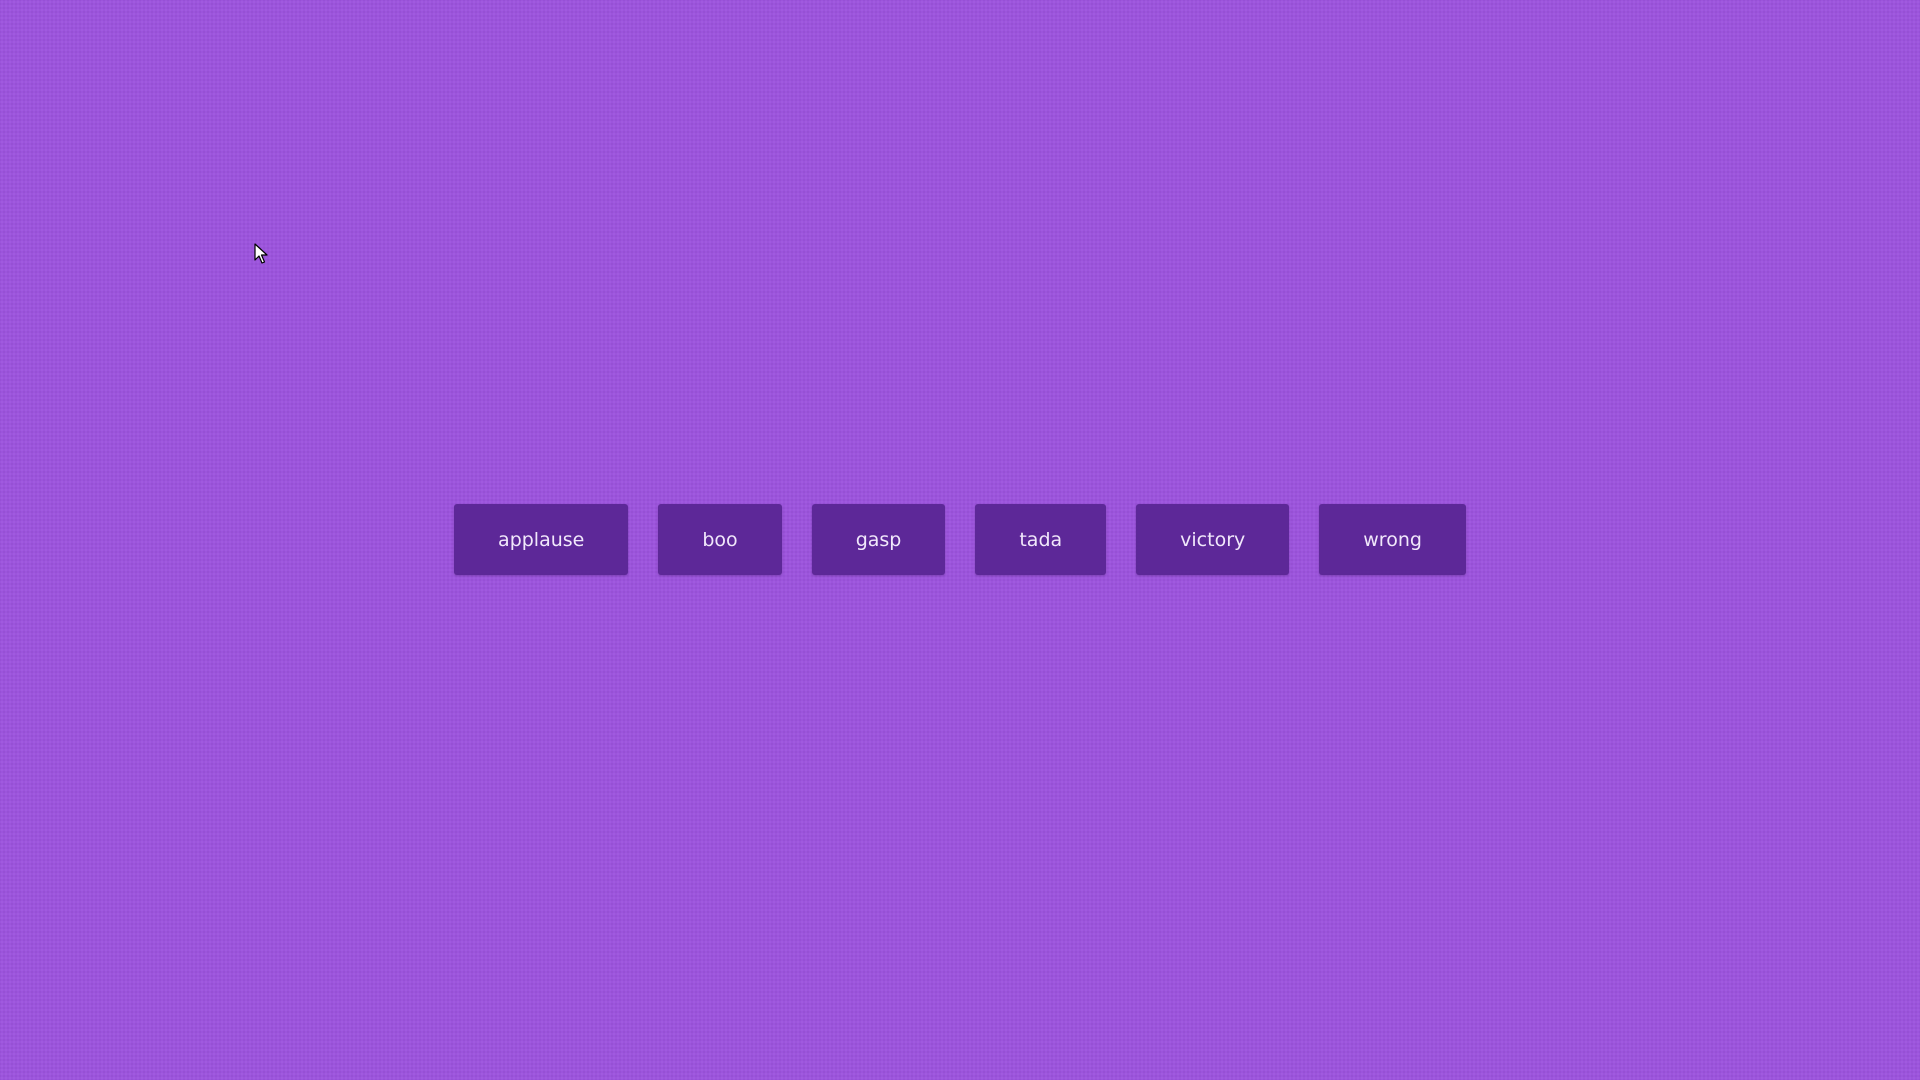  Describe the element at coordinates (1041, 539) in the screenshot. I see `tada-button: tada` at that location.